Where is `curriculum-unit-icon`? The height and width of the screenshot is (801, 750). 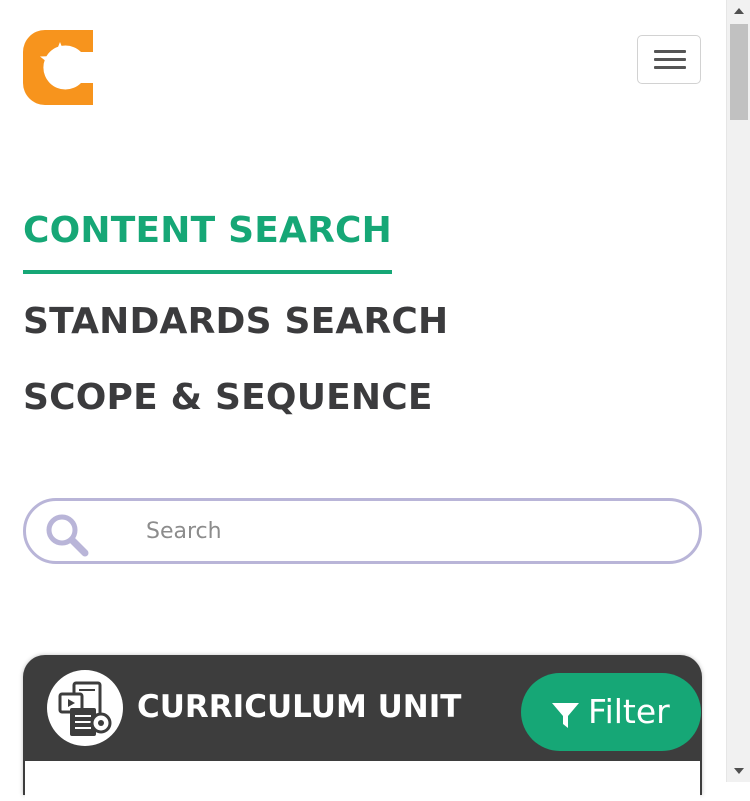
curriculum-unit-icon is located at coordinates (85, 708).